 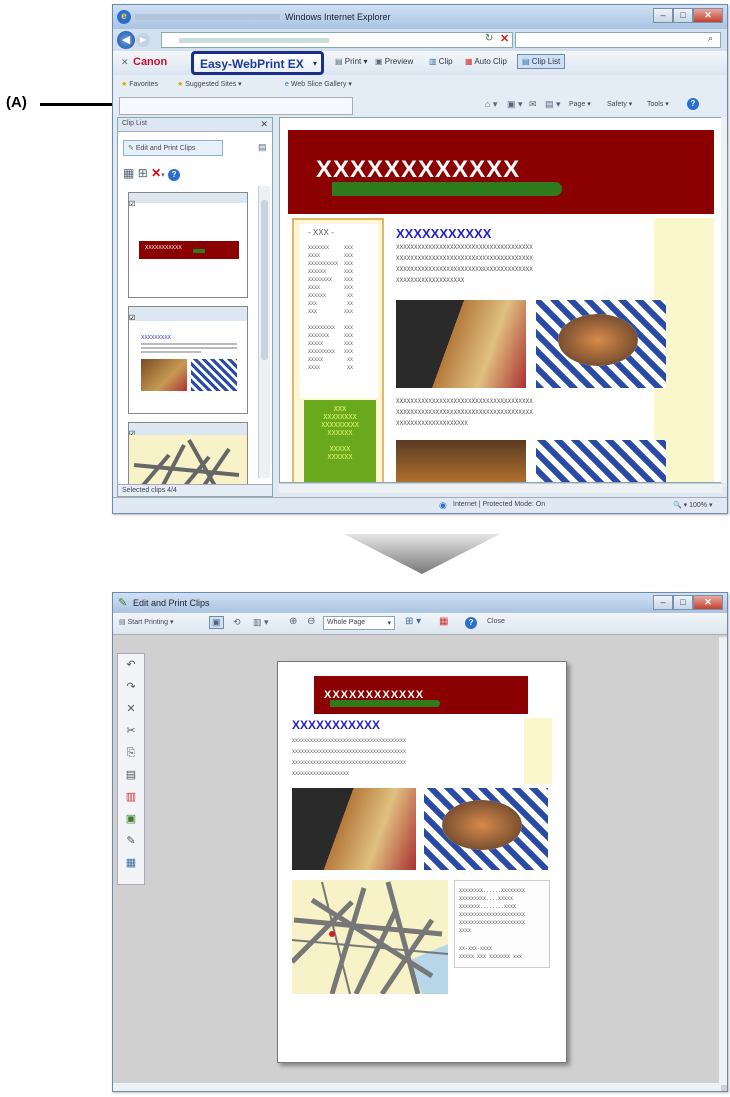 I want to click on image-edit-icon: ▣, so click(x=131, y=819).